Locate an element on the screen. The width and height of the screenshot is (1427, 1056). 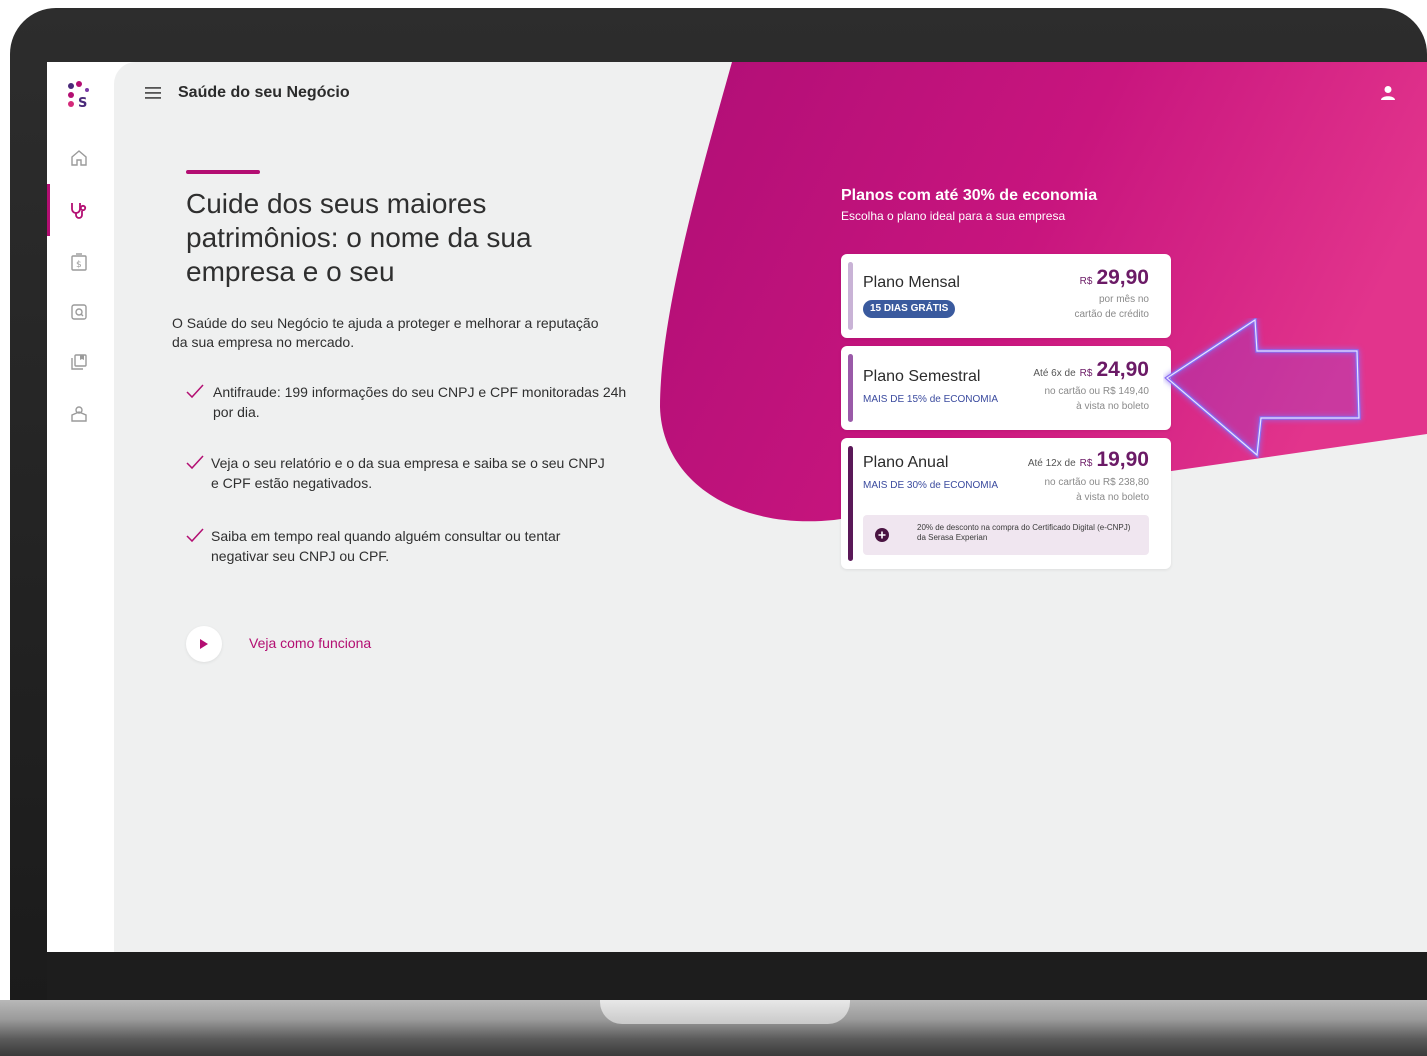
plan-name: Plano Semestral is located at coordinates (922, 376).